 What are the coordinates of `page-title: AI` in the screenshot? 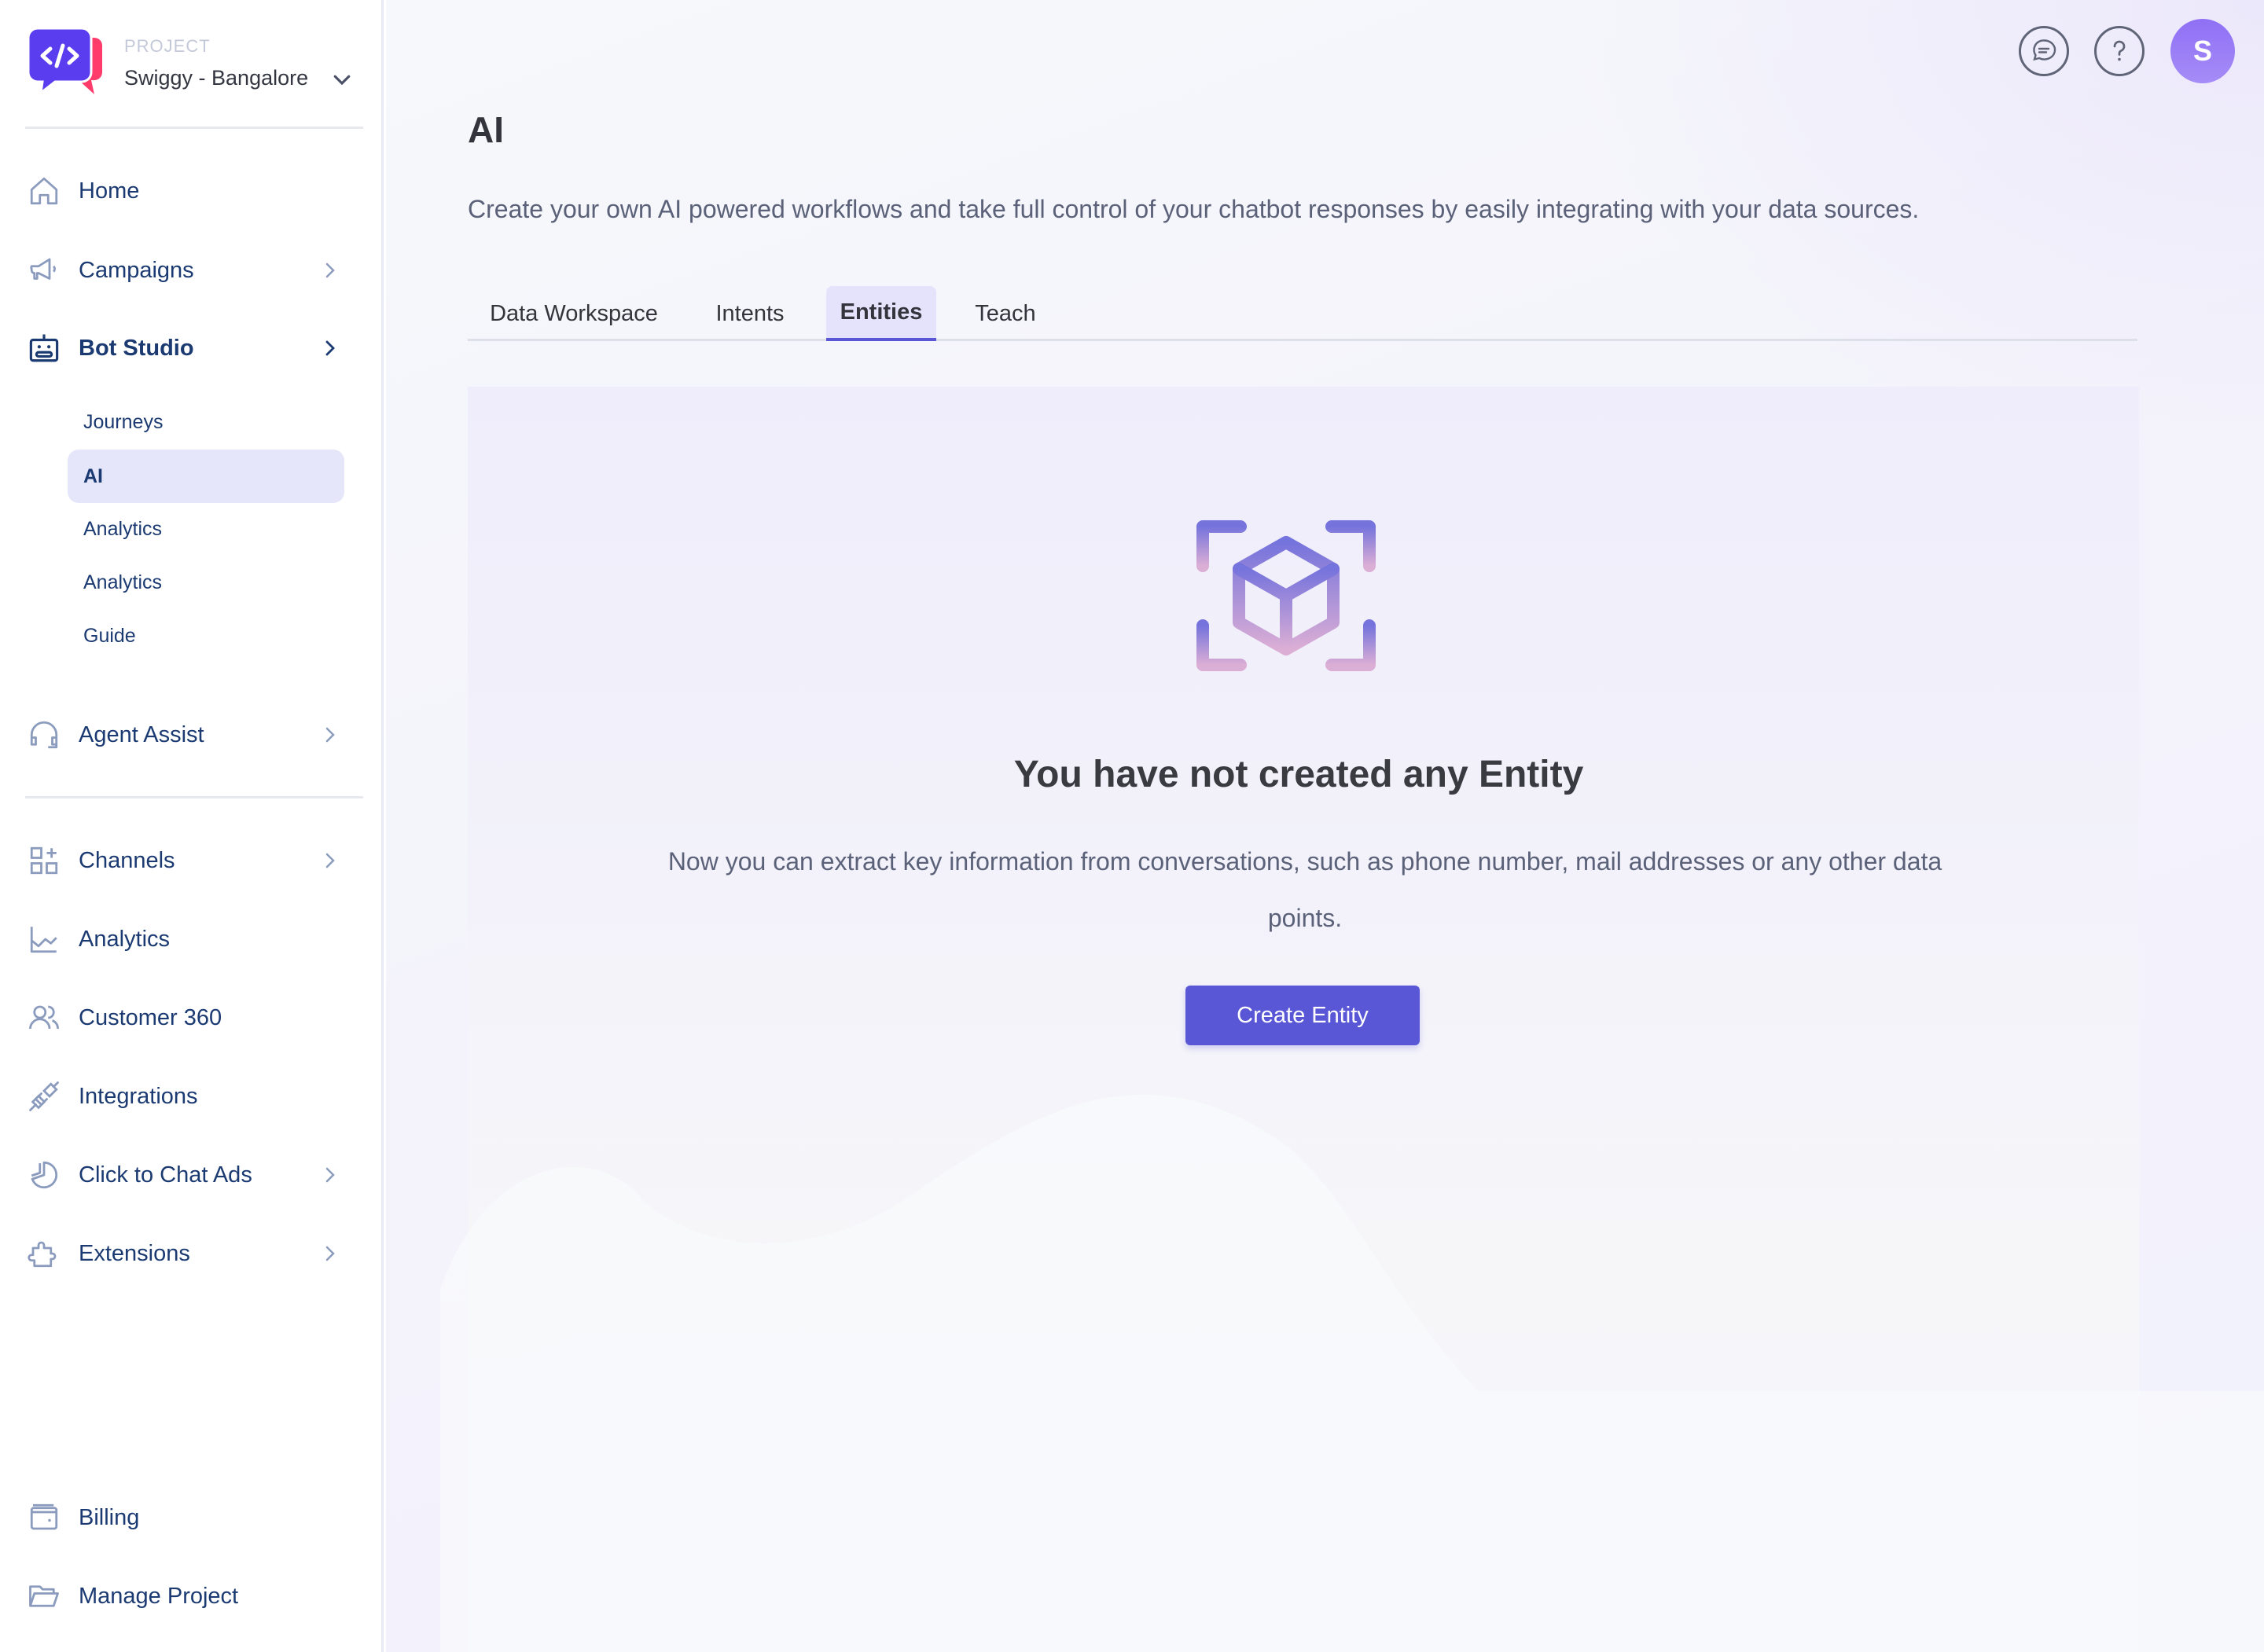 It's located at (486, 129).